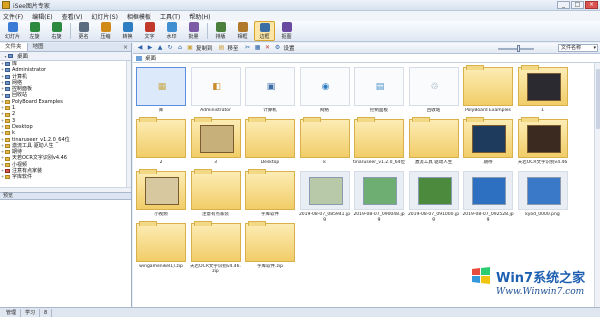 The image size is (600, 317). Describe the element at coordinates (270, 248) in the screenshot. I see `thumbnail-item: 字库软件.zip` at that location.